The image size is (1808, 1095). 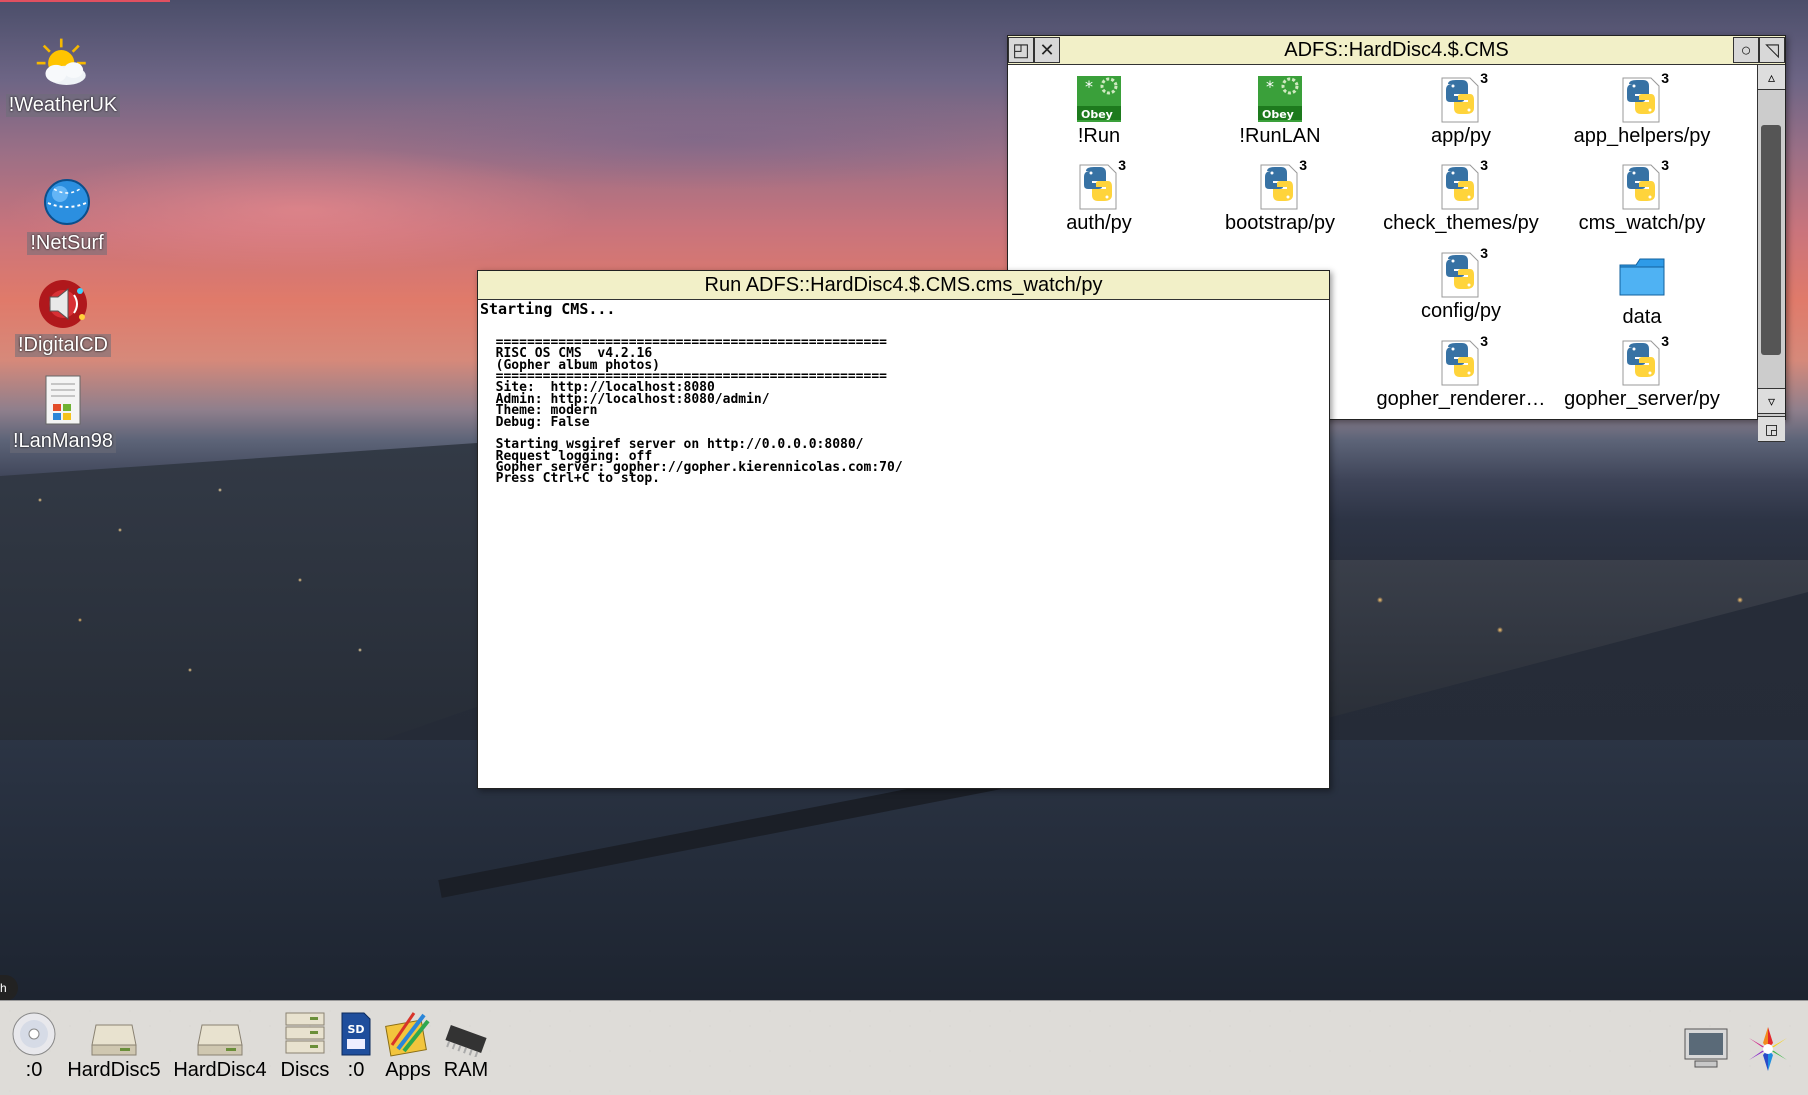 I want to click on iconbar-display, so click(x=1706, y=1049).